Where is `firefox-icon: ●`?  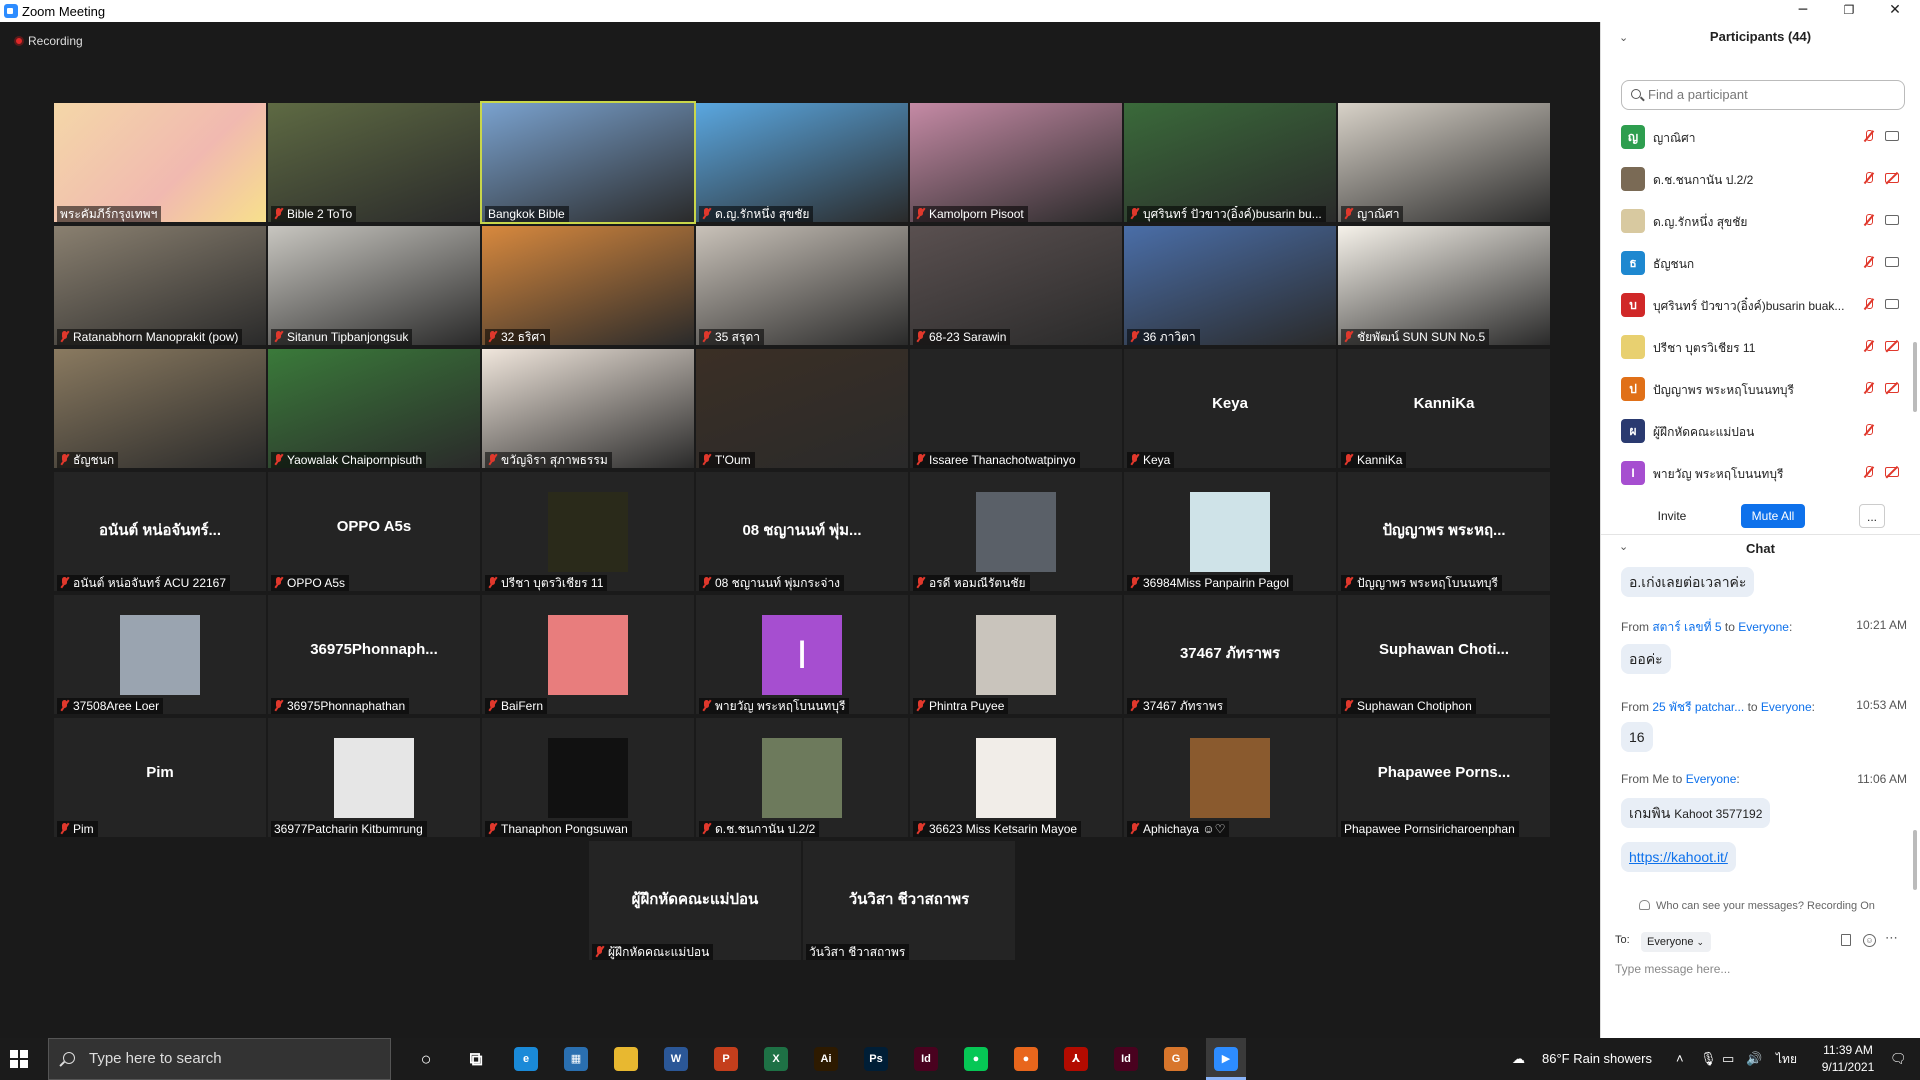 firefox-icon: ● is located at coordinates (1026, 1059).